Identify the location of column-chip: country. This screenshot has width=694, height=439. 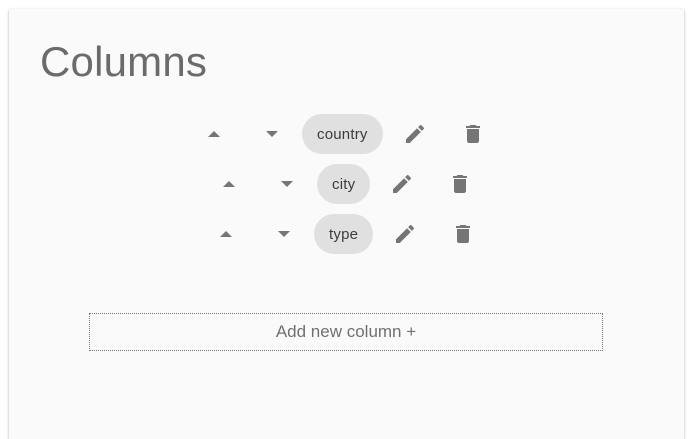
(342, 134).